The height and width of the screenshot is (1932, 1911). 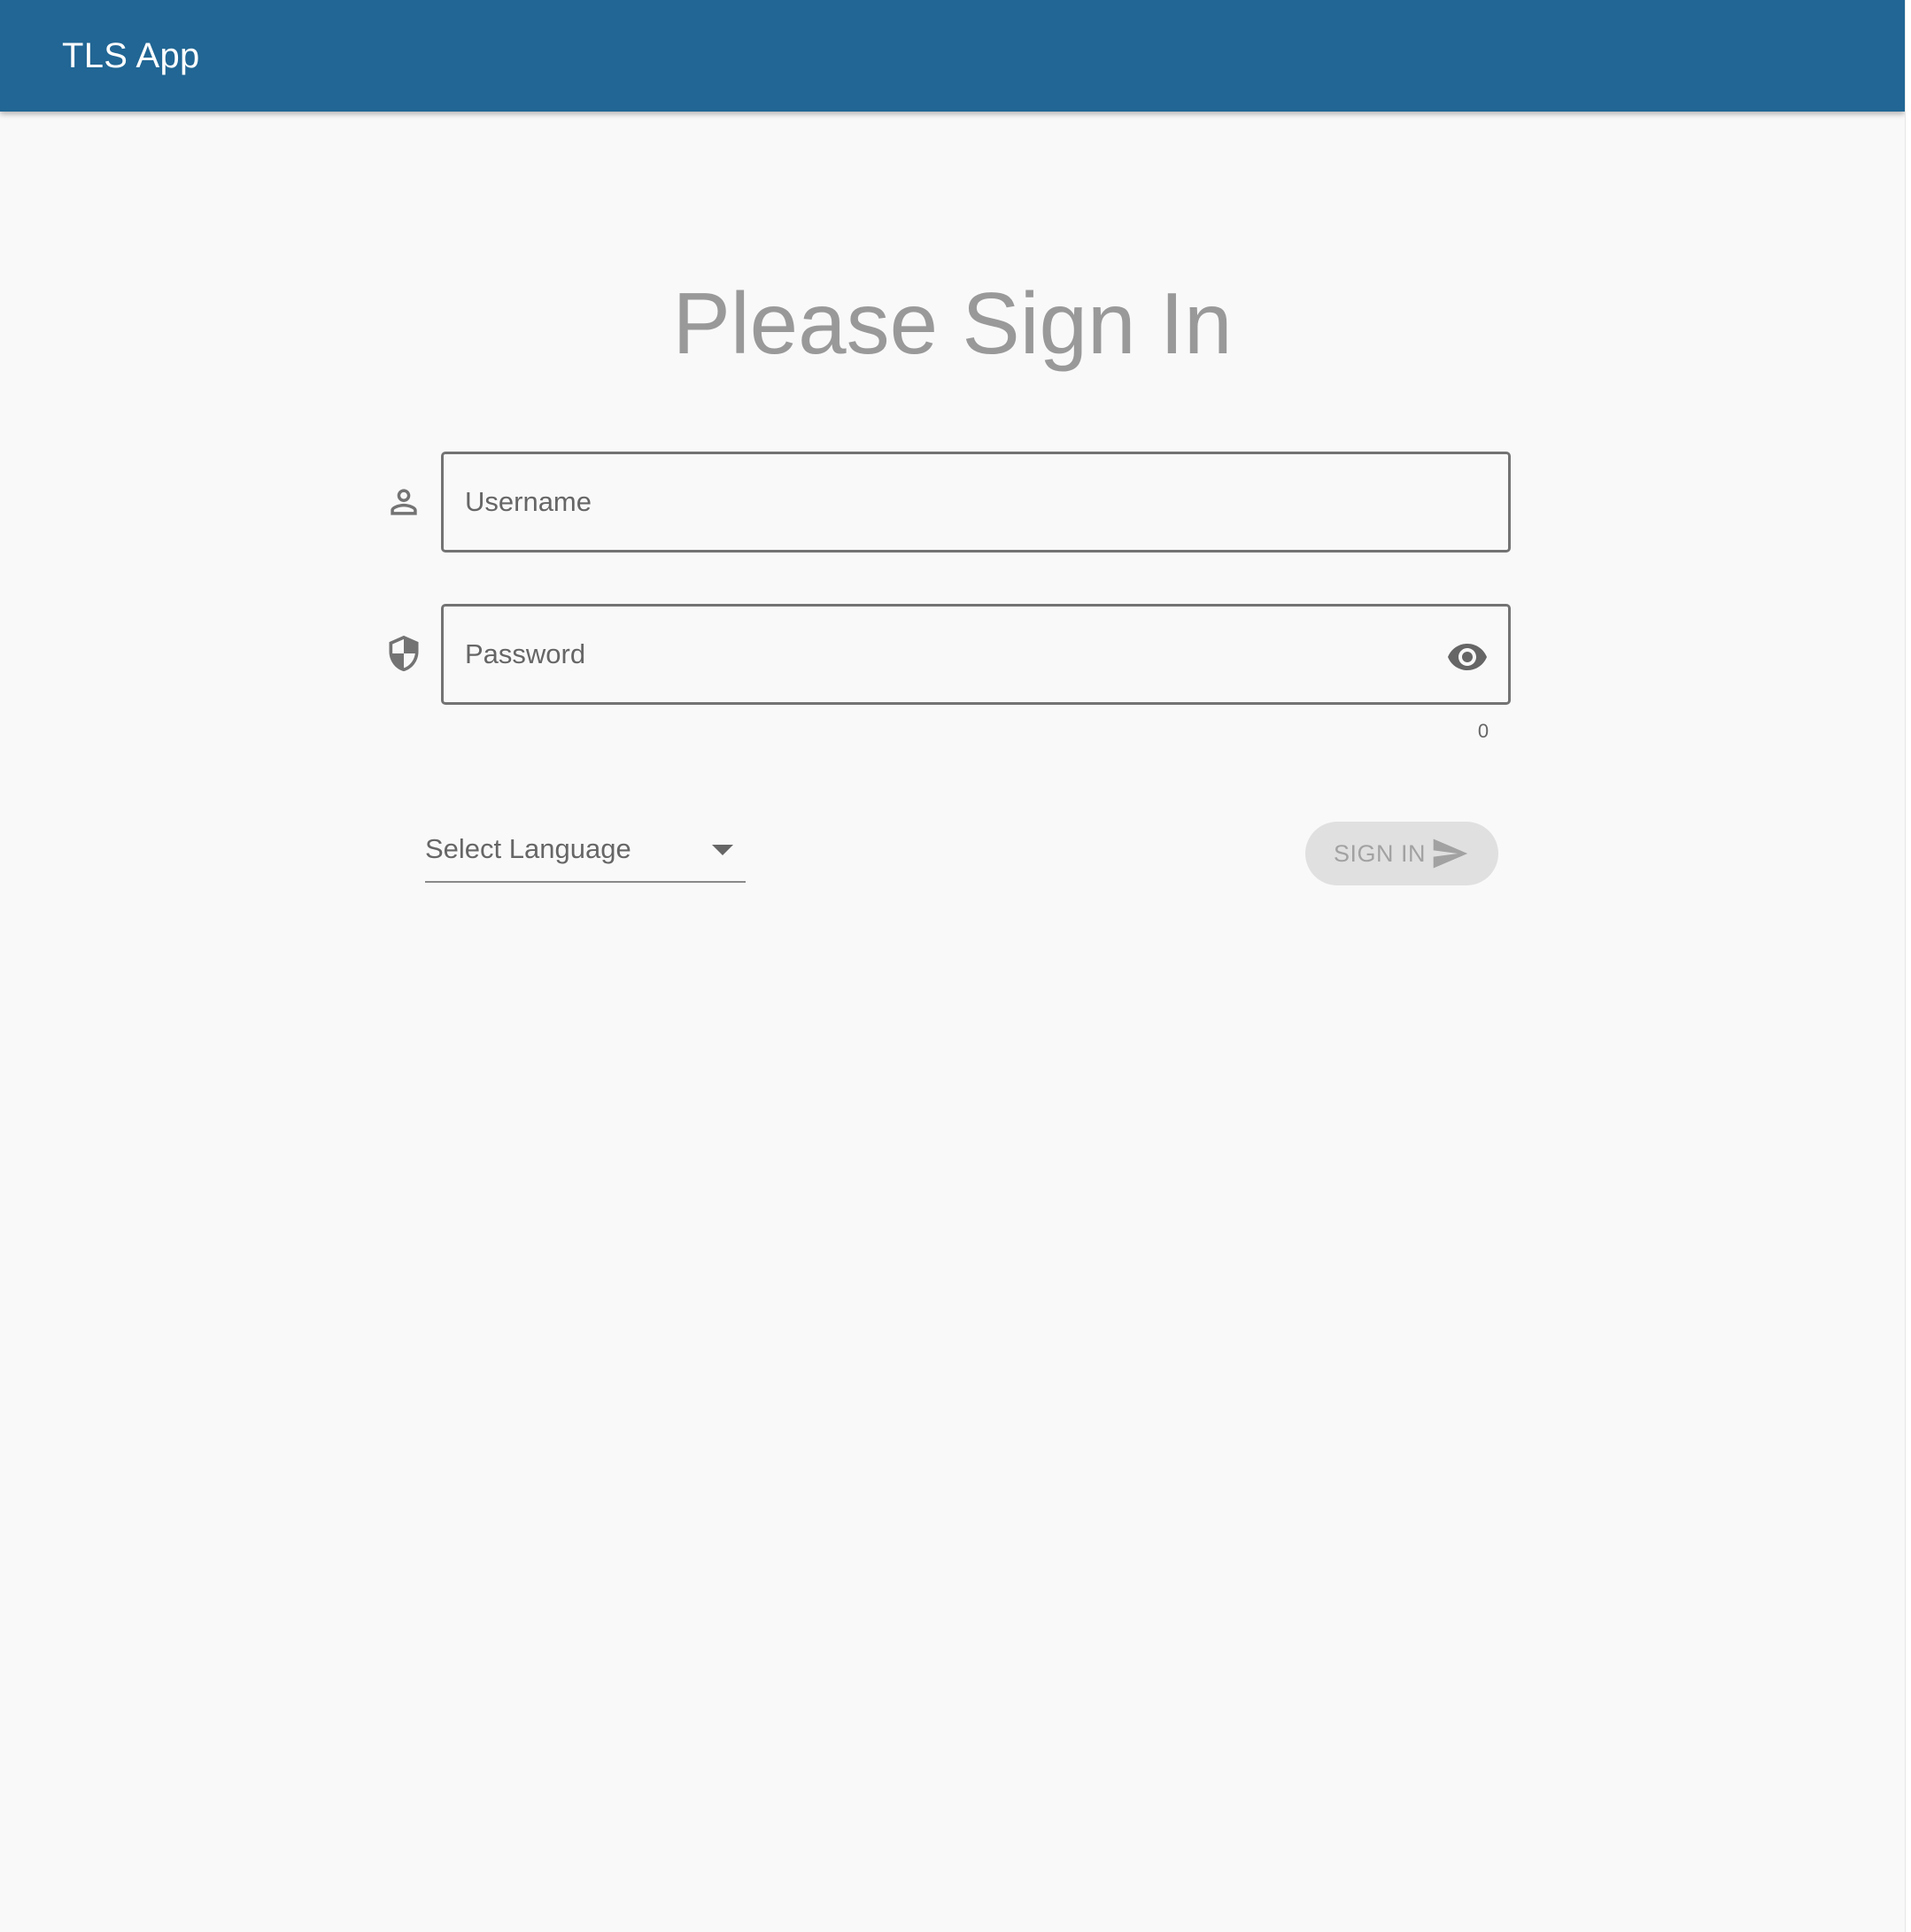 What do you see at coordinates (1483, 731) in the screenshot?
I see `password-char-counter: 0` at bounding box center [1483, 731].